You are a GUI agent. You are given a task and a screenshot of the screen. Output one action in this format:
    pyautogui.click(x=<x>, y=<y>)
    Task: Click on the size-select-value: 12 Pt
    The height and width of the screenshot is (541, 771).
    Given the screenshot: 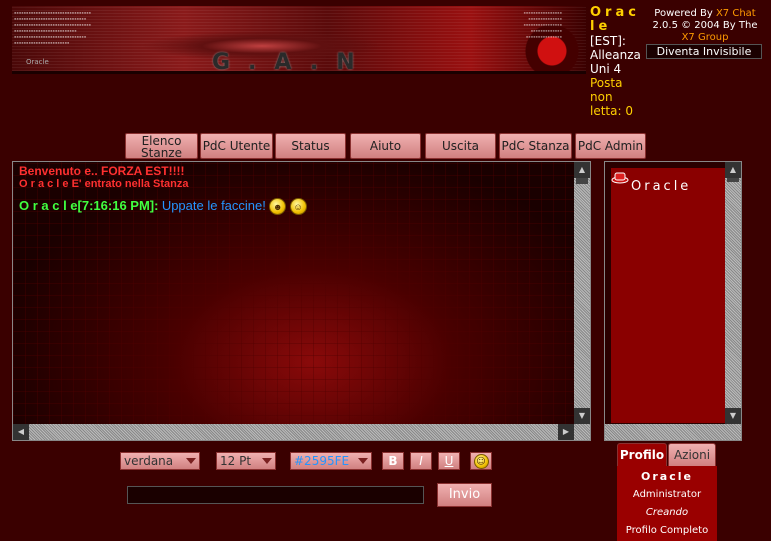 What is the action you would take?
    pyautogui.click(x=236, y=461)
    